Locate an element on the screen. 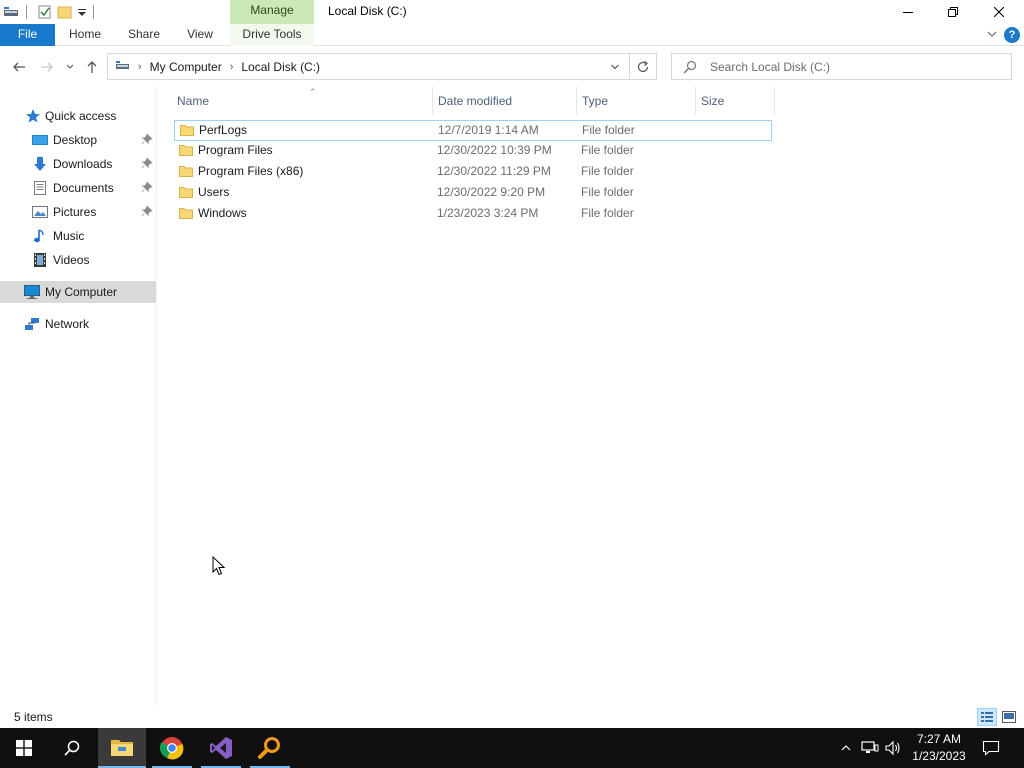 Image resolution: width=1024 pixels, height=768 pixels. close-icon is located at coordinates (999, 12).